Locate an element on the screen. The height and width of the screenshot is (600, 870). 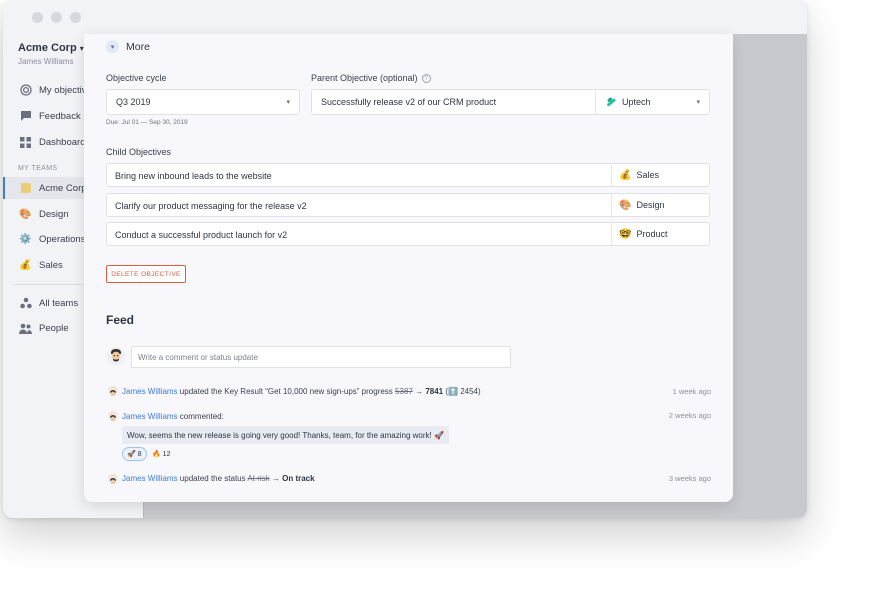
child-objective-team-name: Product is located at coordinates (652, 234).